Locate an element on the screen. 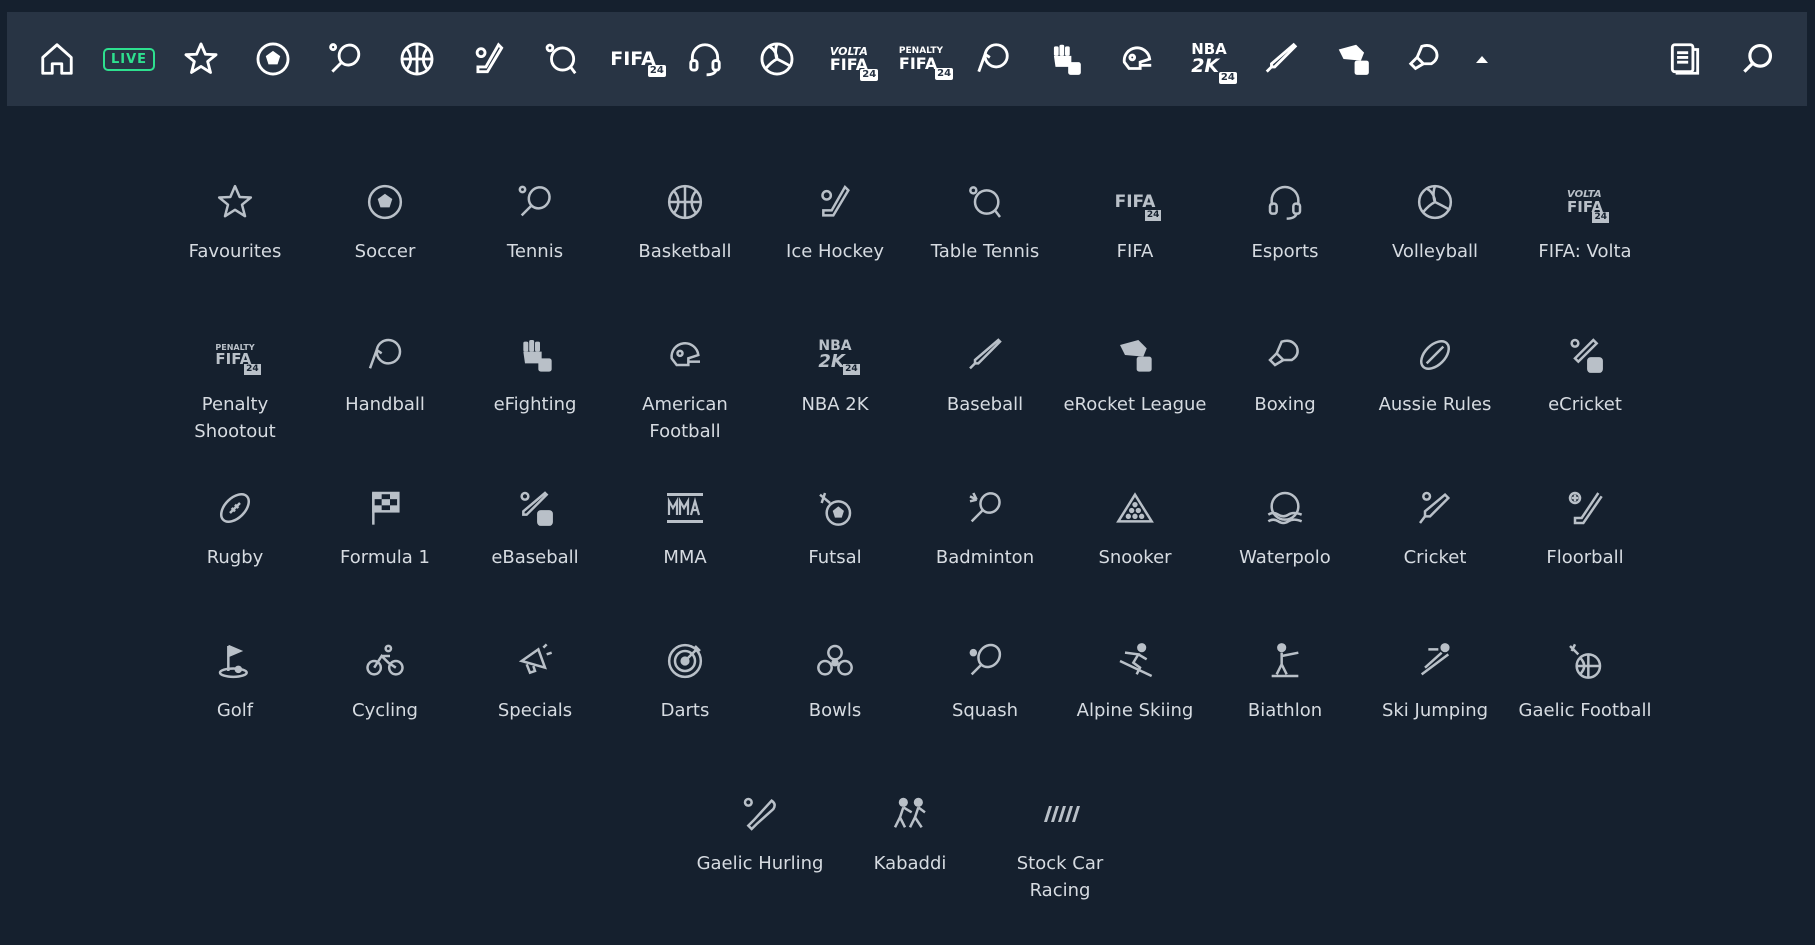 This screenshot has width=1815, height=945. sport-tile-ebaseball: eBaseball is located at coordinates (535, 562).